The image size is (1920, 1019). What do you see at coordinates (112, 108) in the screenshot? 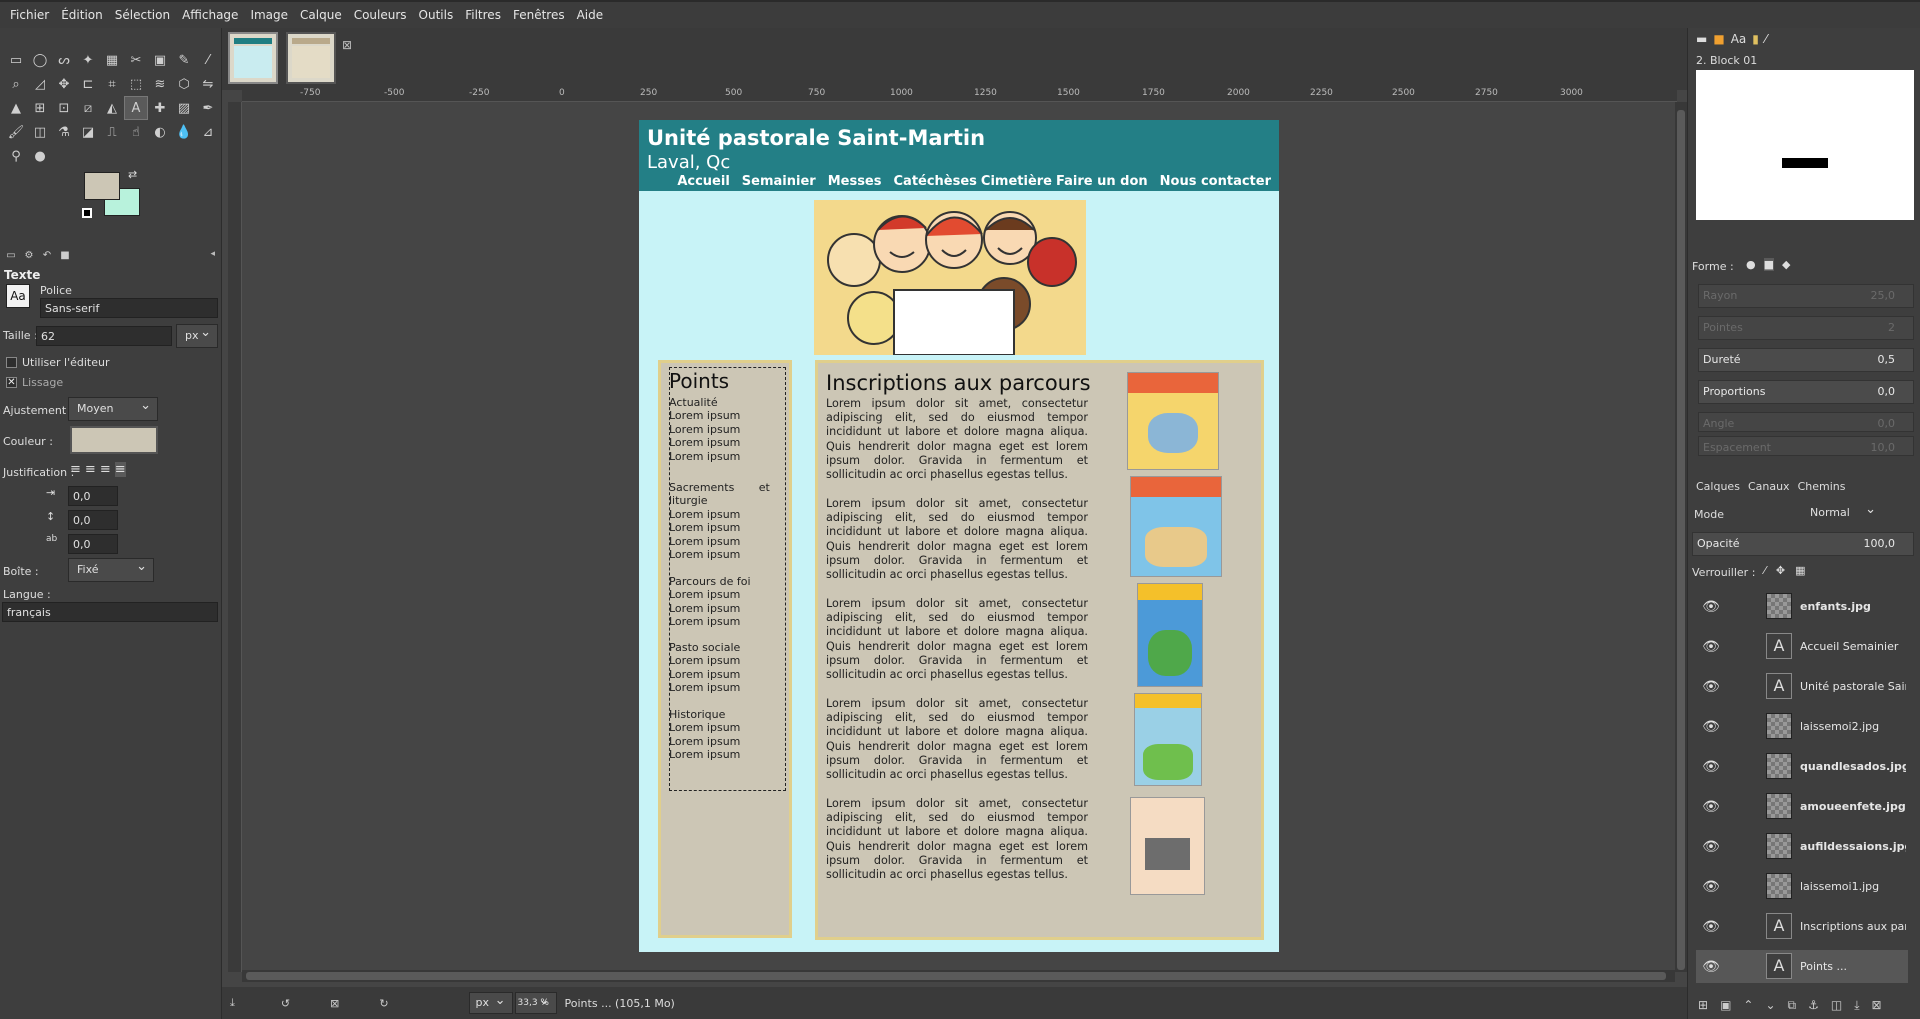
I see `bucket-fill-icon: ◭` at bounding box center [112, 108].